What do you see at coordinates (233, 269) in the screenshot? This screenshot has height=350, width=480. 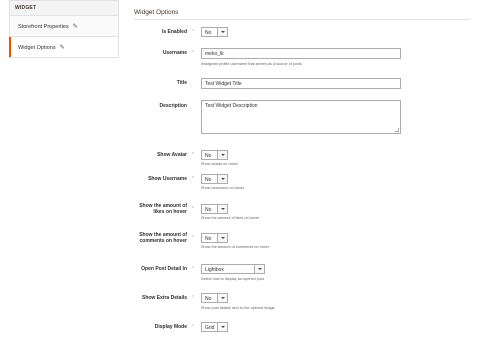 I see `open-post-detail-select: Lightbox` at bounding box center [233, 269].